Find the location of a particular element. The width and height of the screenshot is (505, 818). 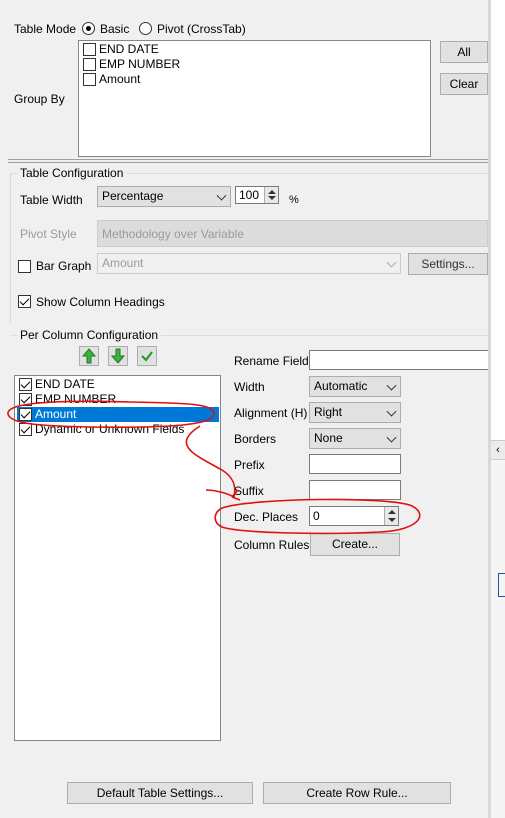

annotation-overlay is located at coordinates (214, 467).